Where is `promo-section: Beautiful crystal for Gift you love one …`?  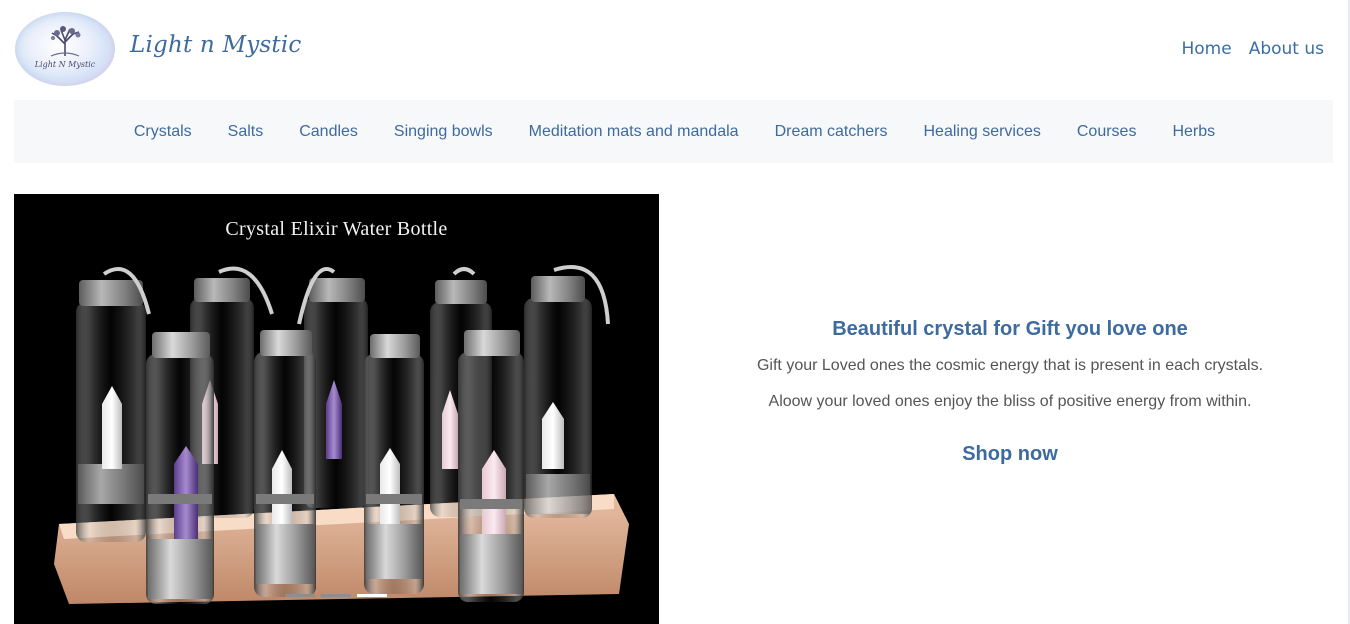
promo-section: Beautiful crystal for Gift you love one … is located at coordinates (1010, 392).